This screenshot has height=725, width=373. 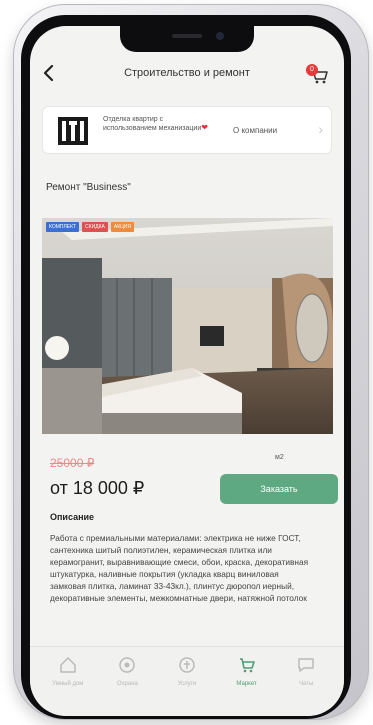 I want to click on nav-label: Маркет, so click(x=246, y=684).